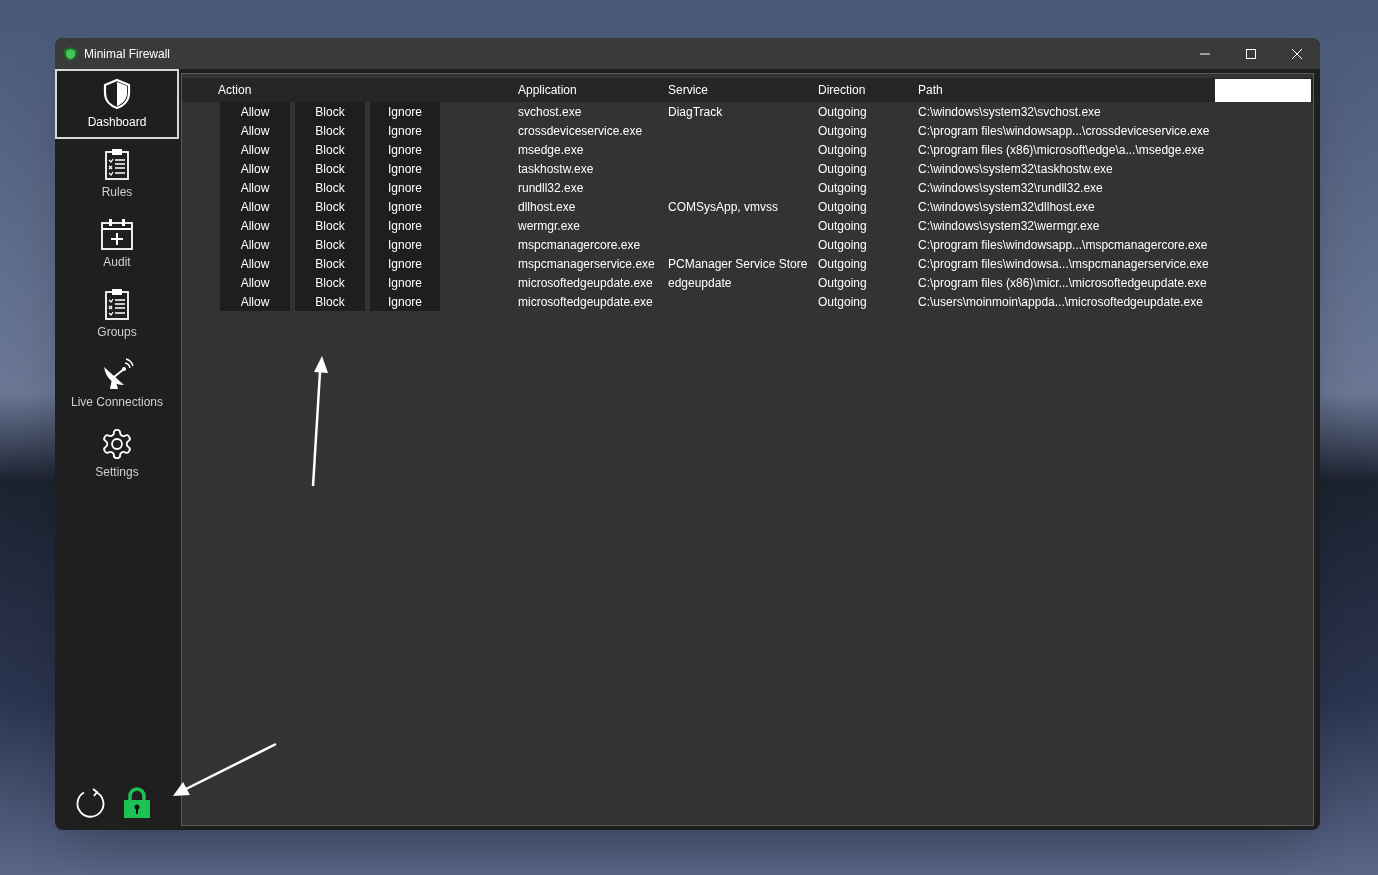 Image resolution: width=1378 pixels, height=875 pixels. What do you see at coordinates (864, 225) in the screenshot?
I see `table-row: wermgr.exe Outgoing C:\windows\system32\wermgr.exe` at bounding box center [864, 225].